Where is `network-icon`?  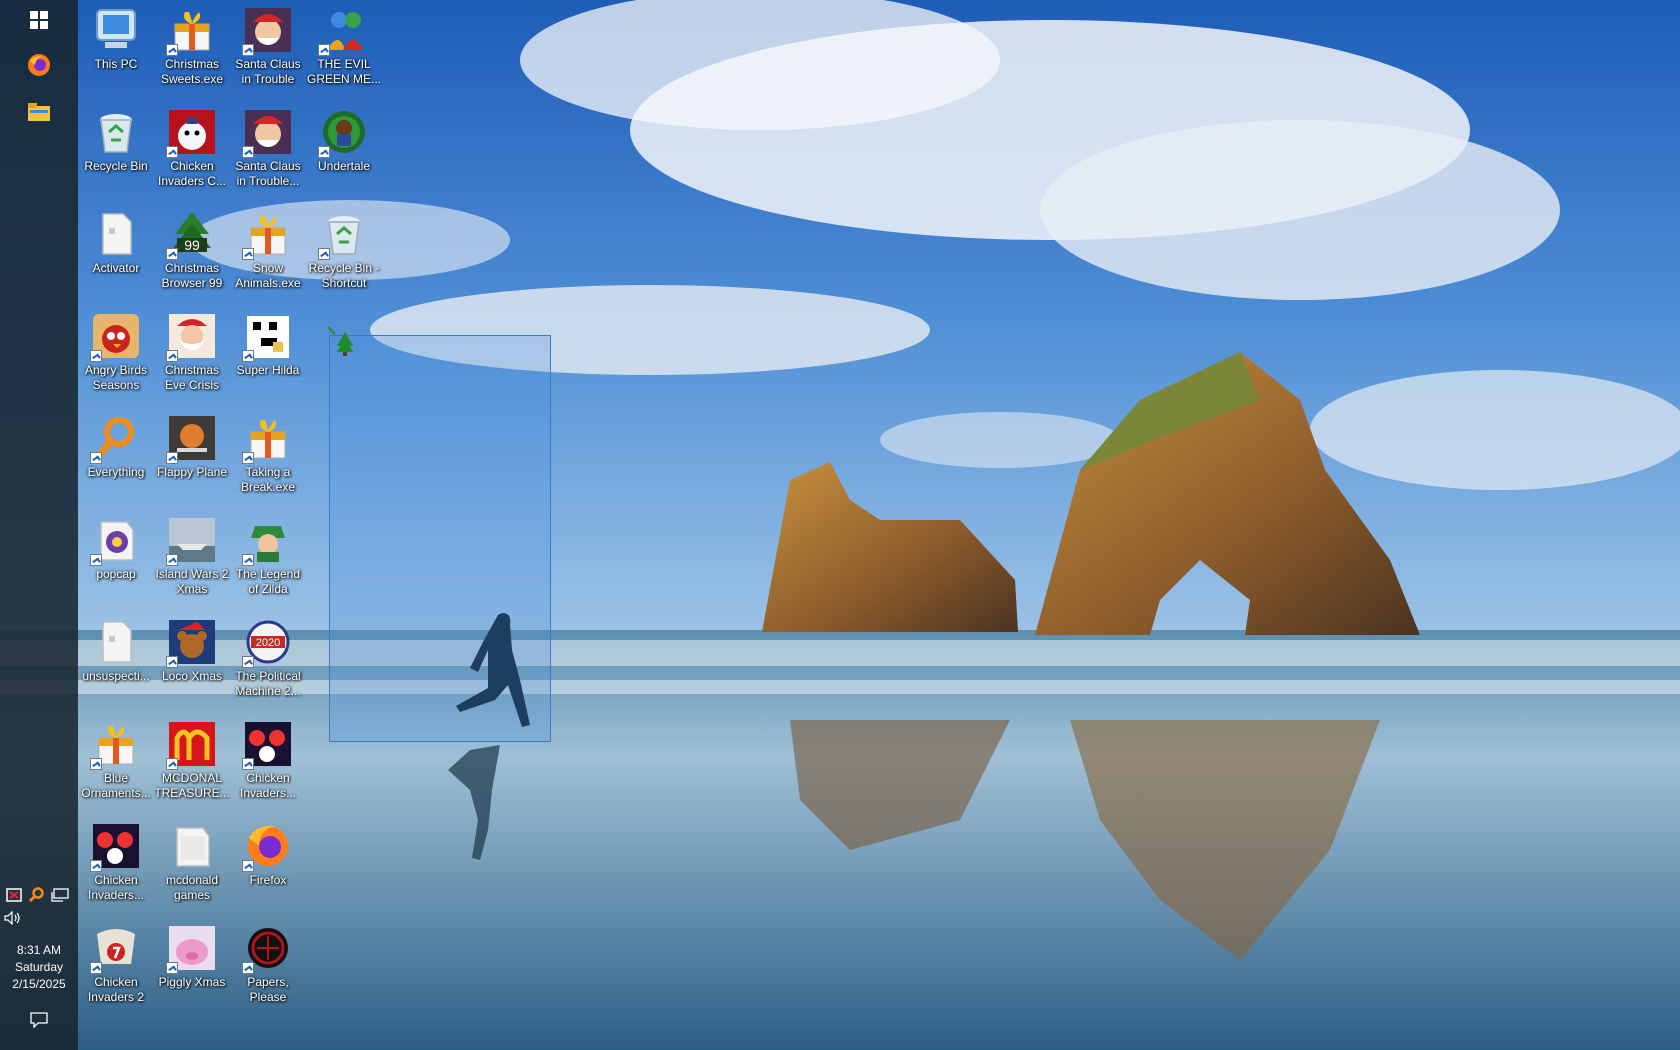 network-icon is located at coordinates (60, 895).